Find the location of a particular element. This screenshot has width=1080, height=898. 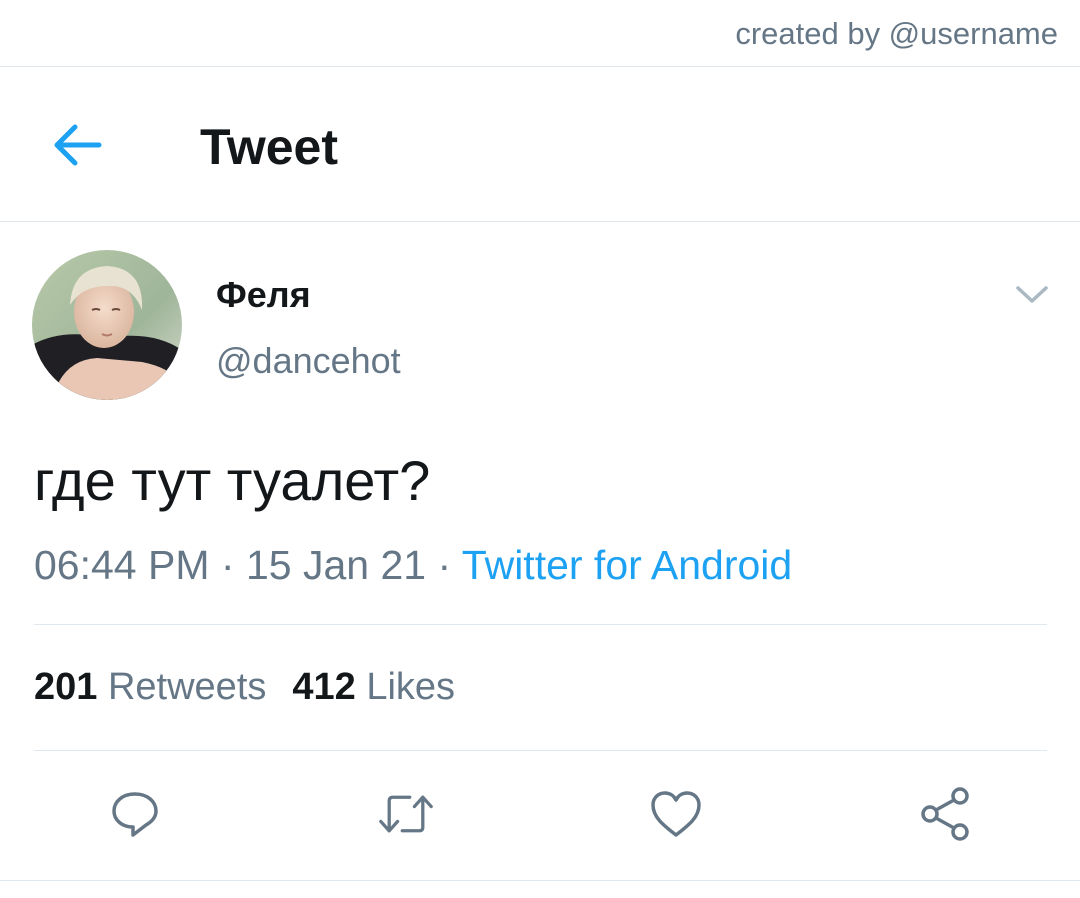

retweet-button is located at coordinates (406, 814).